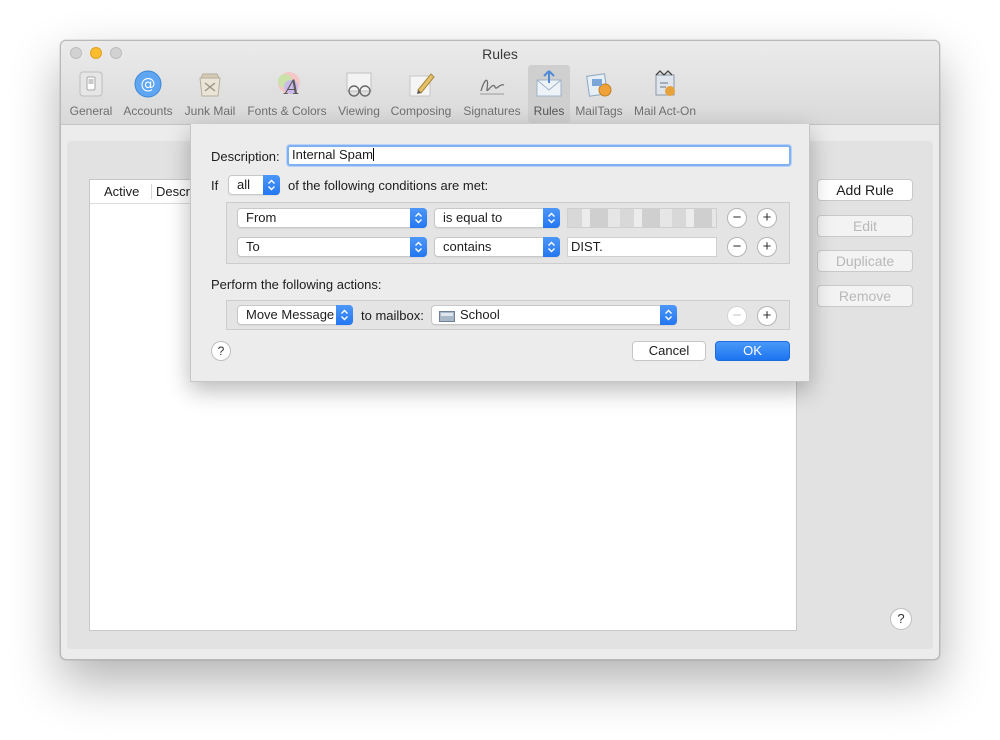  What do you see at coordinates (221, 351) in the screenshot?
I see `sheet-help-button: ?` at bounding box center [221, 351].